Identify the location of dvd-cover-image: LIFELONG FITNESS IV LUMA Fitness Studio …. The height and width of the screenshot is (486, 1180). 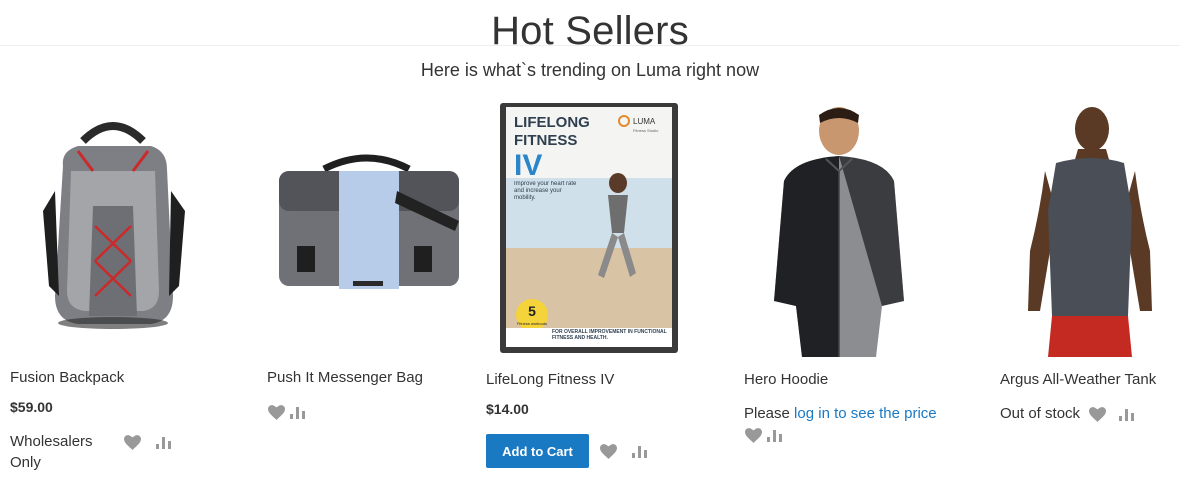
(588, 228).